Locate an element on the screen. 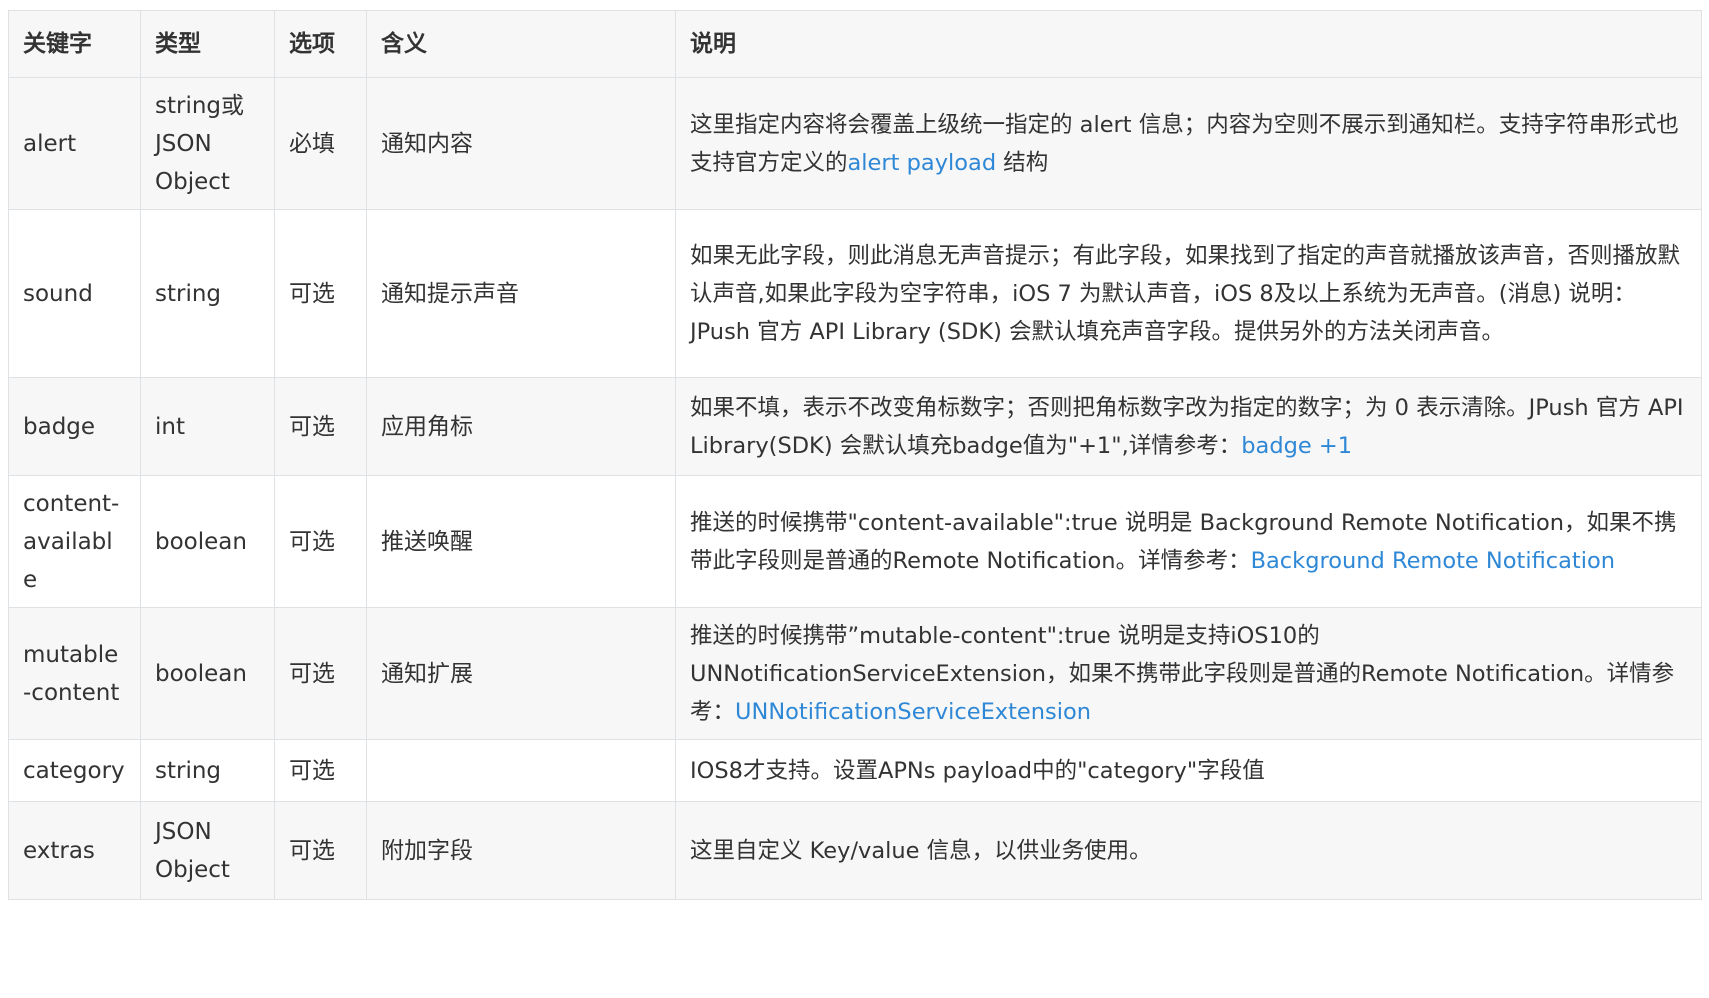 The width and height of the screenshot is (1709, 998). header-description: 说明 is located at coordinates (1188, 44).